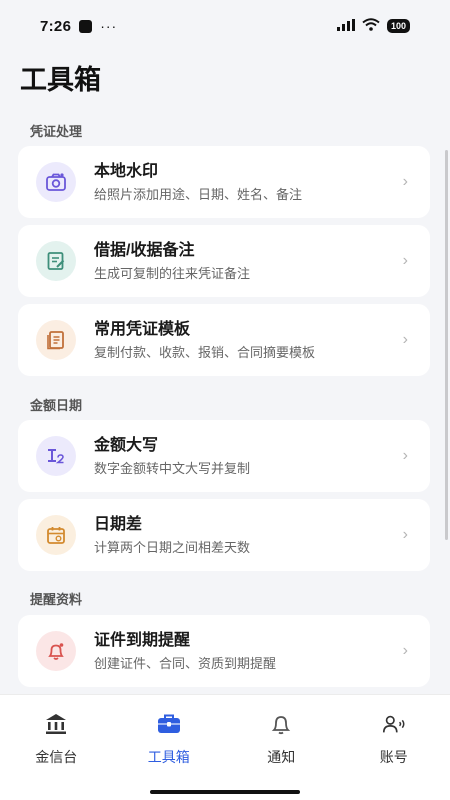 The width and height of the screenshot is (450, 800). I want to click on camera-icon, so click(56, 182).